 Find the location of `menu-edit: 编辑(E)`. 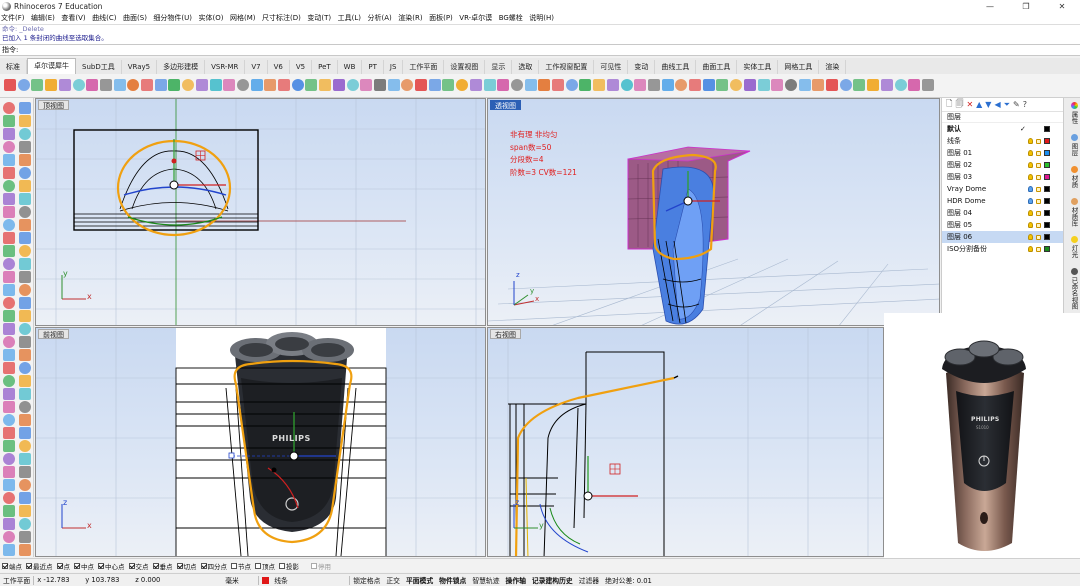

menu-edit: 编辑(E) is located at coordinates (43, 18).